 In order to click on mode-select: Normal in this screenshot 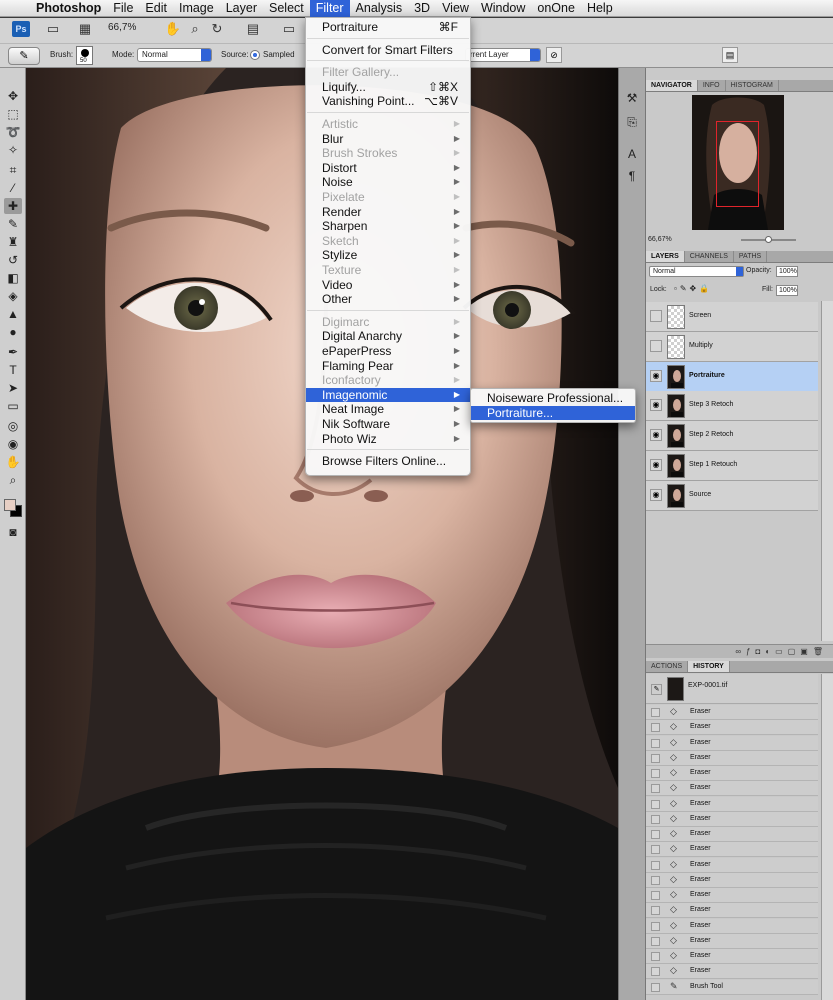, I will do `click(174, 55)`.